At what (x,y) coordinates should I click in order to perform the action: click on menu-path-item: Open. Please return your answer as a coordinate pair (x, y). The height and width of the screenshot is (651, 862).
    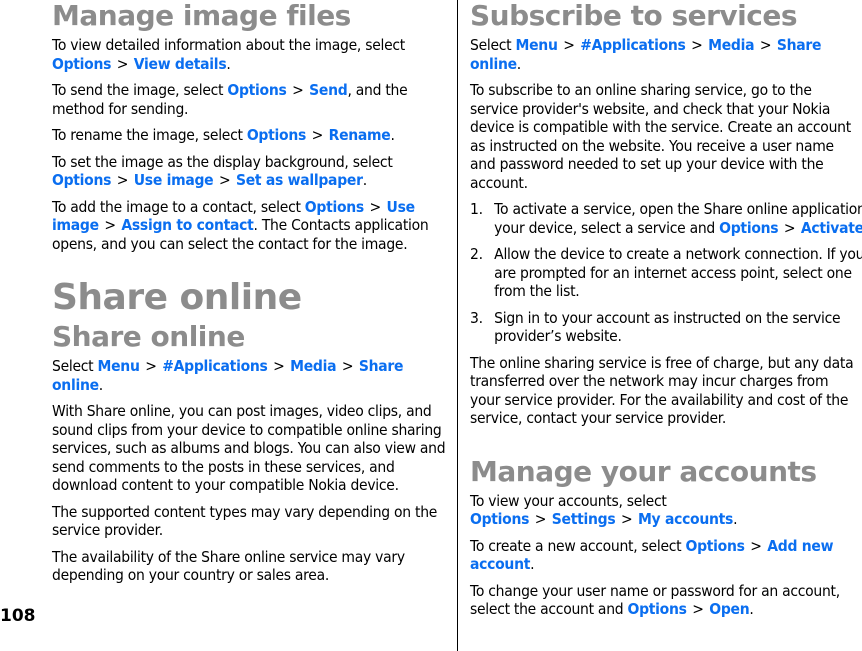
    Looking at the image, I should click on (729, 609).